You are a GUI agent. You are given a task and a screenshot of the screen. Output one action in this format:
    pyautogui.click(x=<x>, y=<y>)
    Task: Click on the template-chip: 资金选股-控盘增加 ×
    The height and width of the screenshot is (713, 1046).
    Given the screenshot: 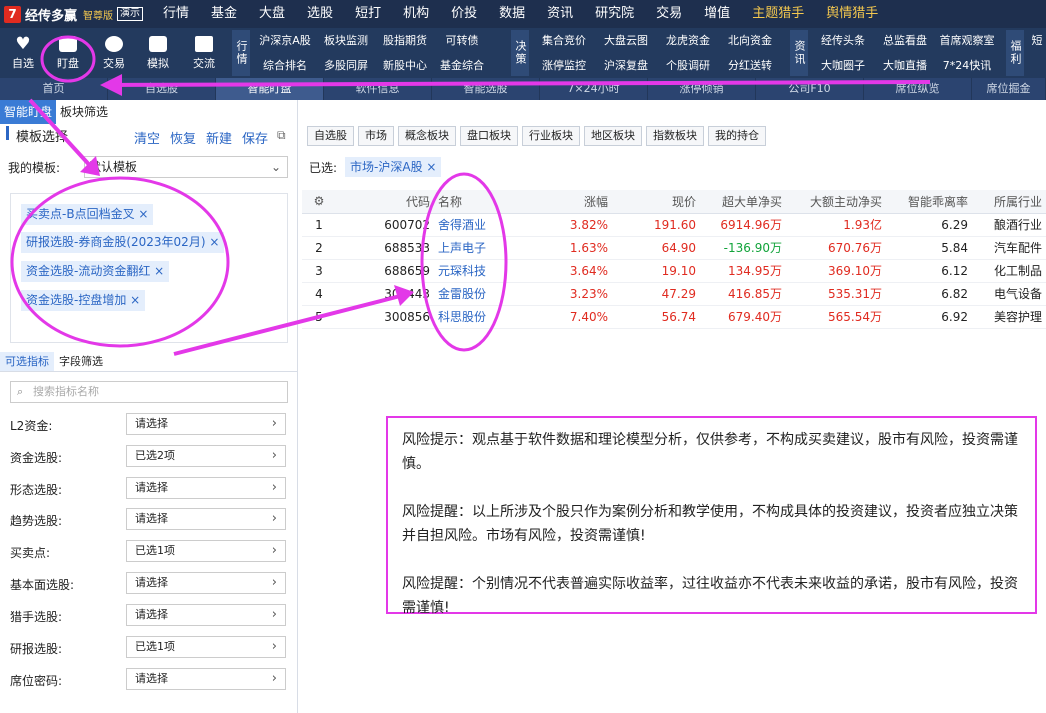 What is the action you would take?
    pyautogui.click(x=83, y=300)
    